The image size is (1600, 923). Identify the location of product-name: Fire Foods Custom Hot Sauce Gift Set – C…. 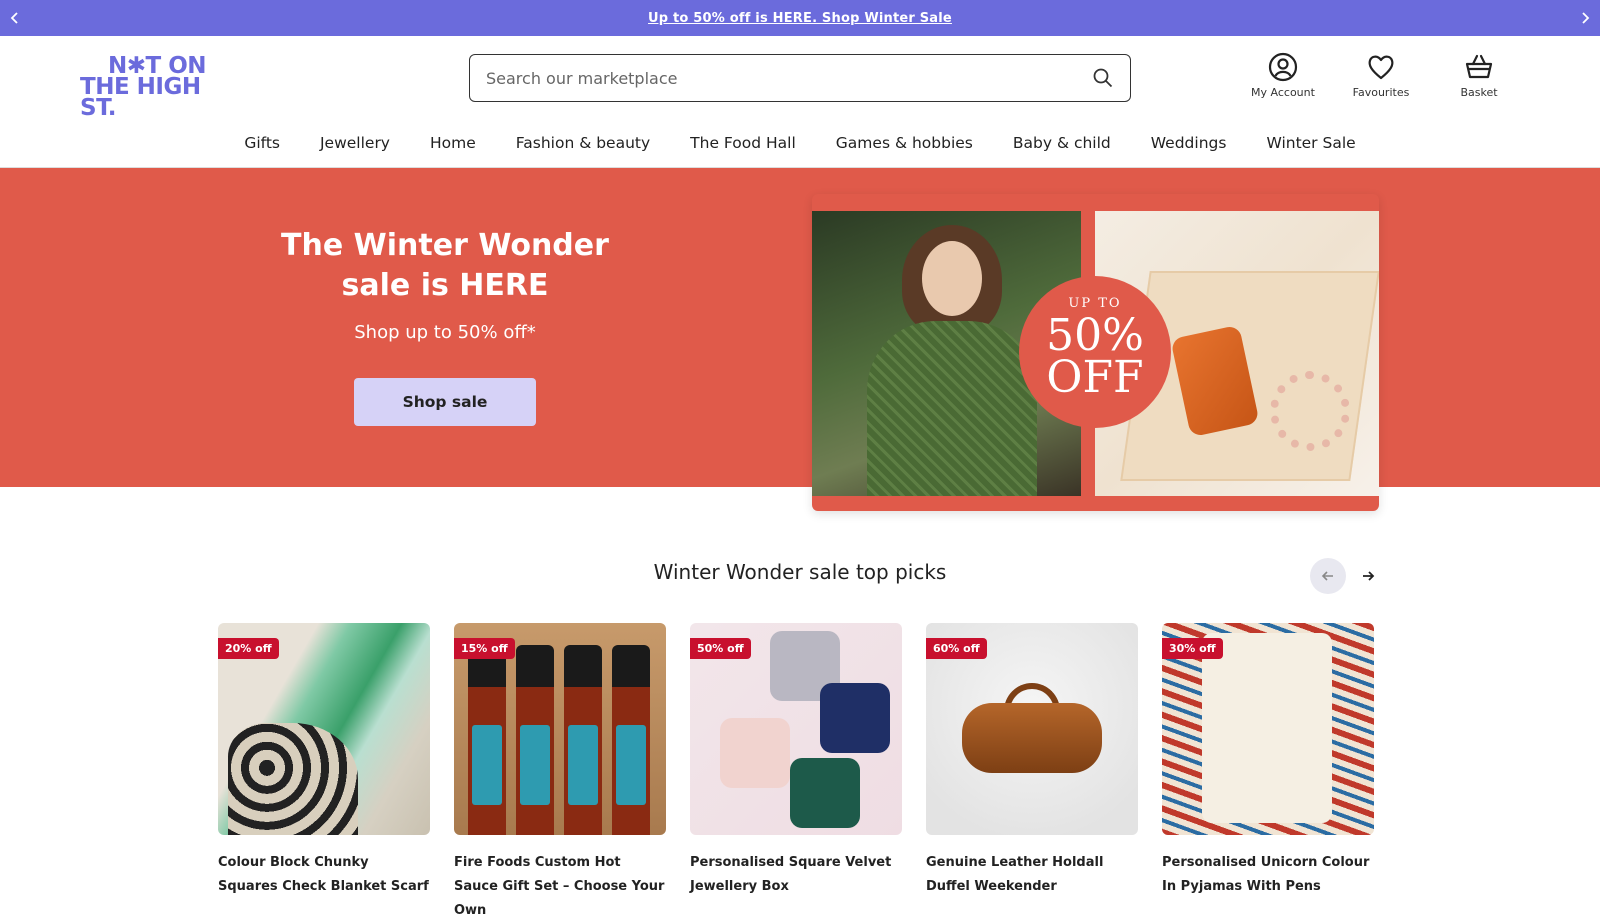
(560, 887).